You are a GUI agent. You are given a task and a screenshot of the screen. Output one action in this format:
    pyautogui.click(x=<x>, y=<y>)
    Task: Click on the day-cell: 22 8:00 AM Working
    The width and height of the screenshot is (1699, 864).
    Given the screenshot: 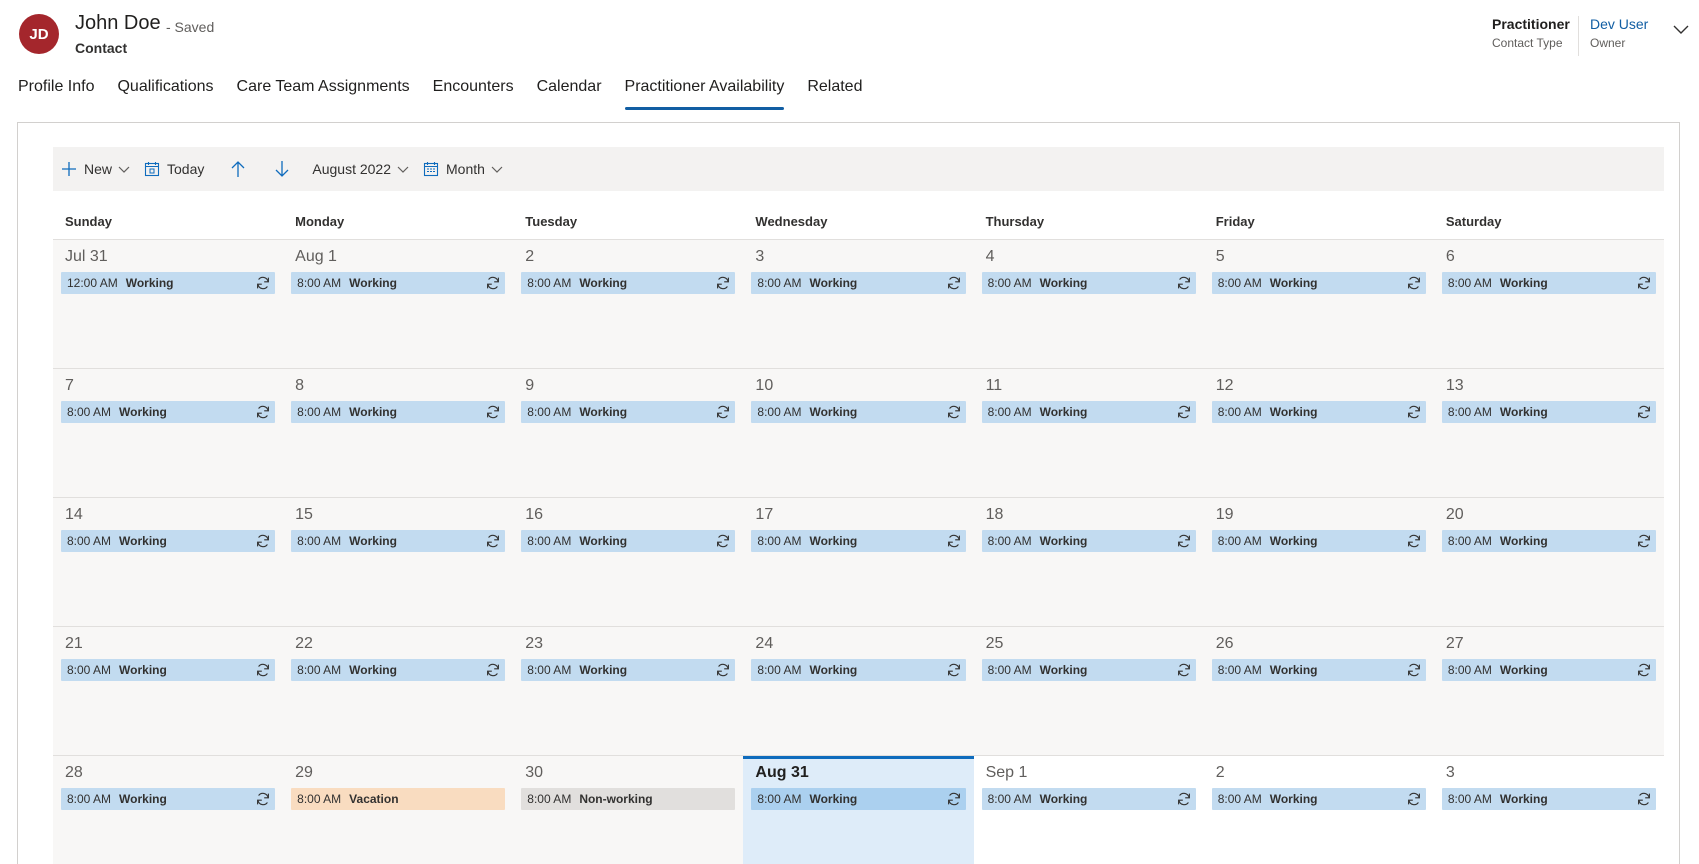 What is the action you would take?
    pyautogui.click(x=398, y=691)
    